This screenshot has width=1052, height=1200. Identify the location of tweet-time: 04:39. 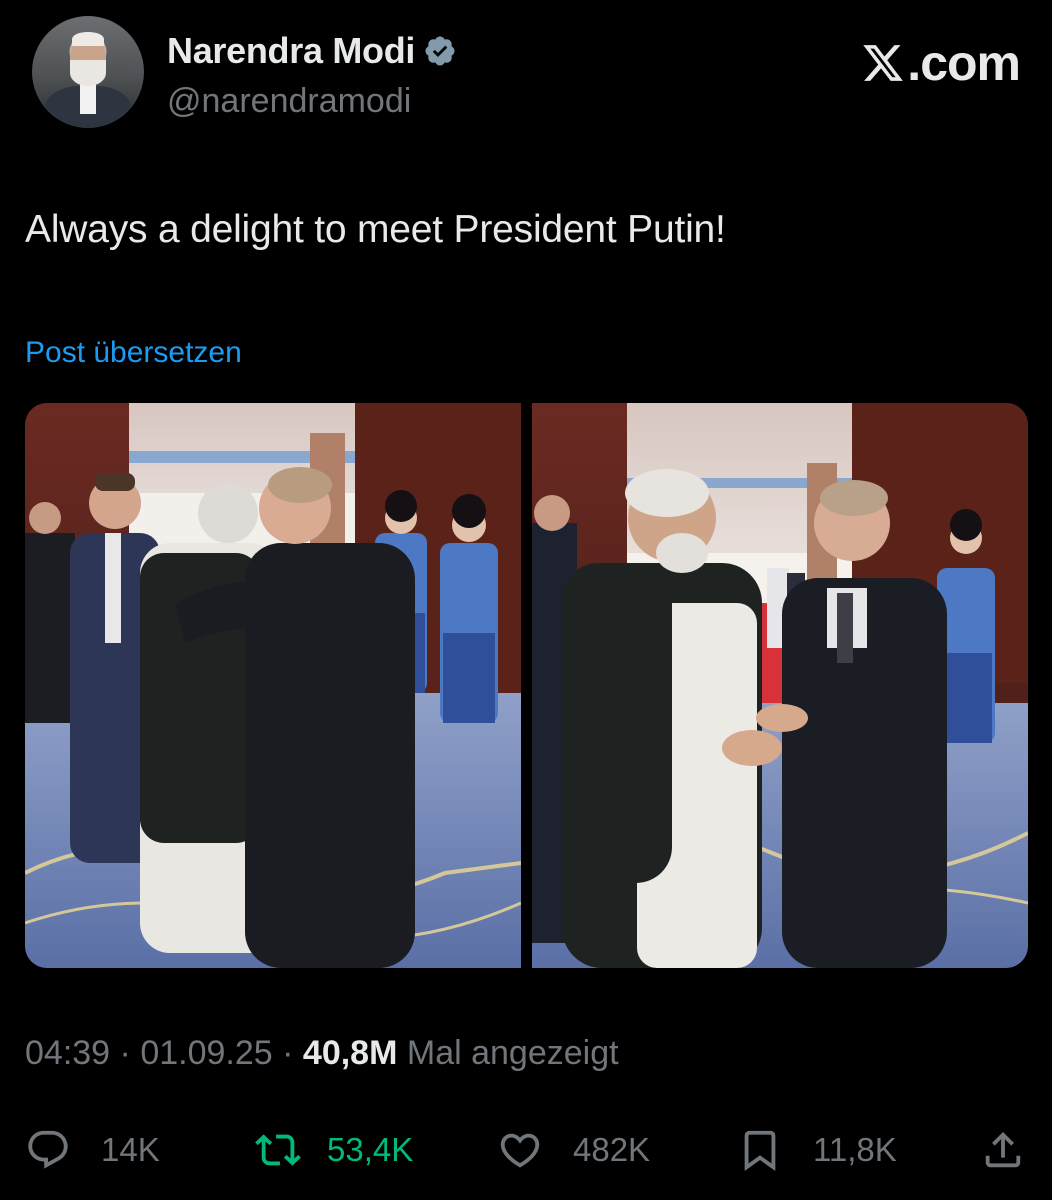
(67, 1053).